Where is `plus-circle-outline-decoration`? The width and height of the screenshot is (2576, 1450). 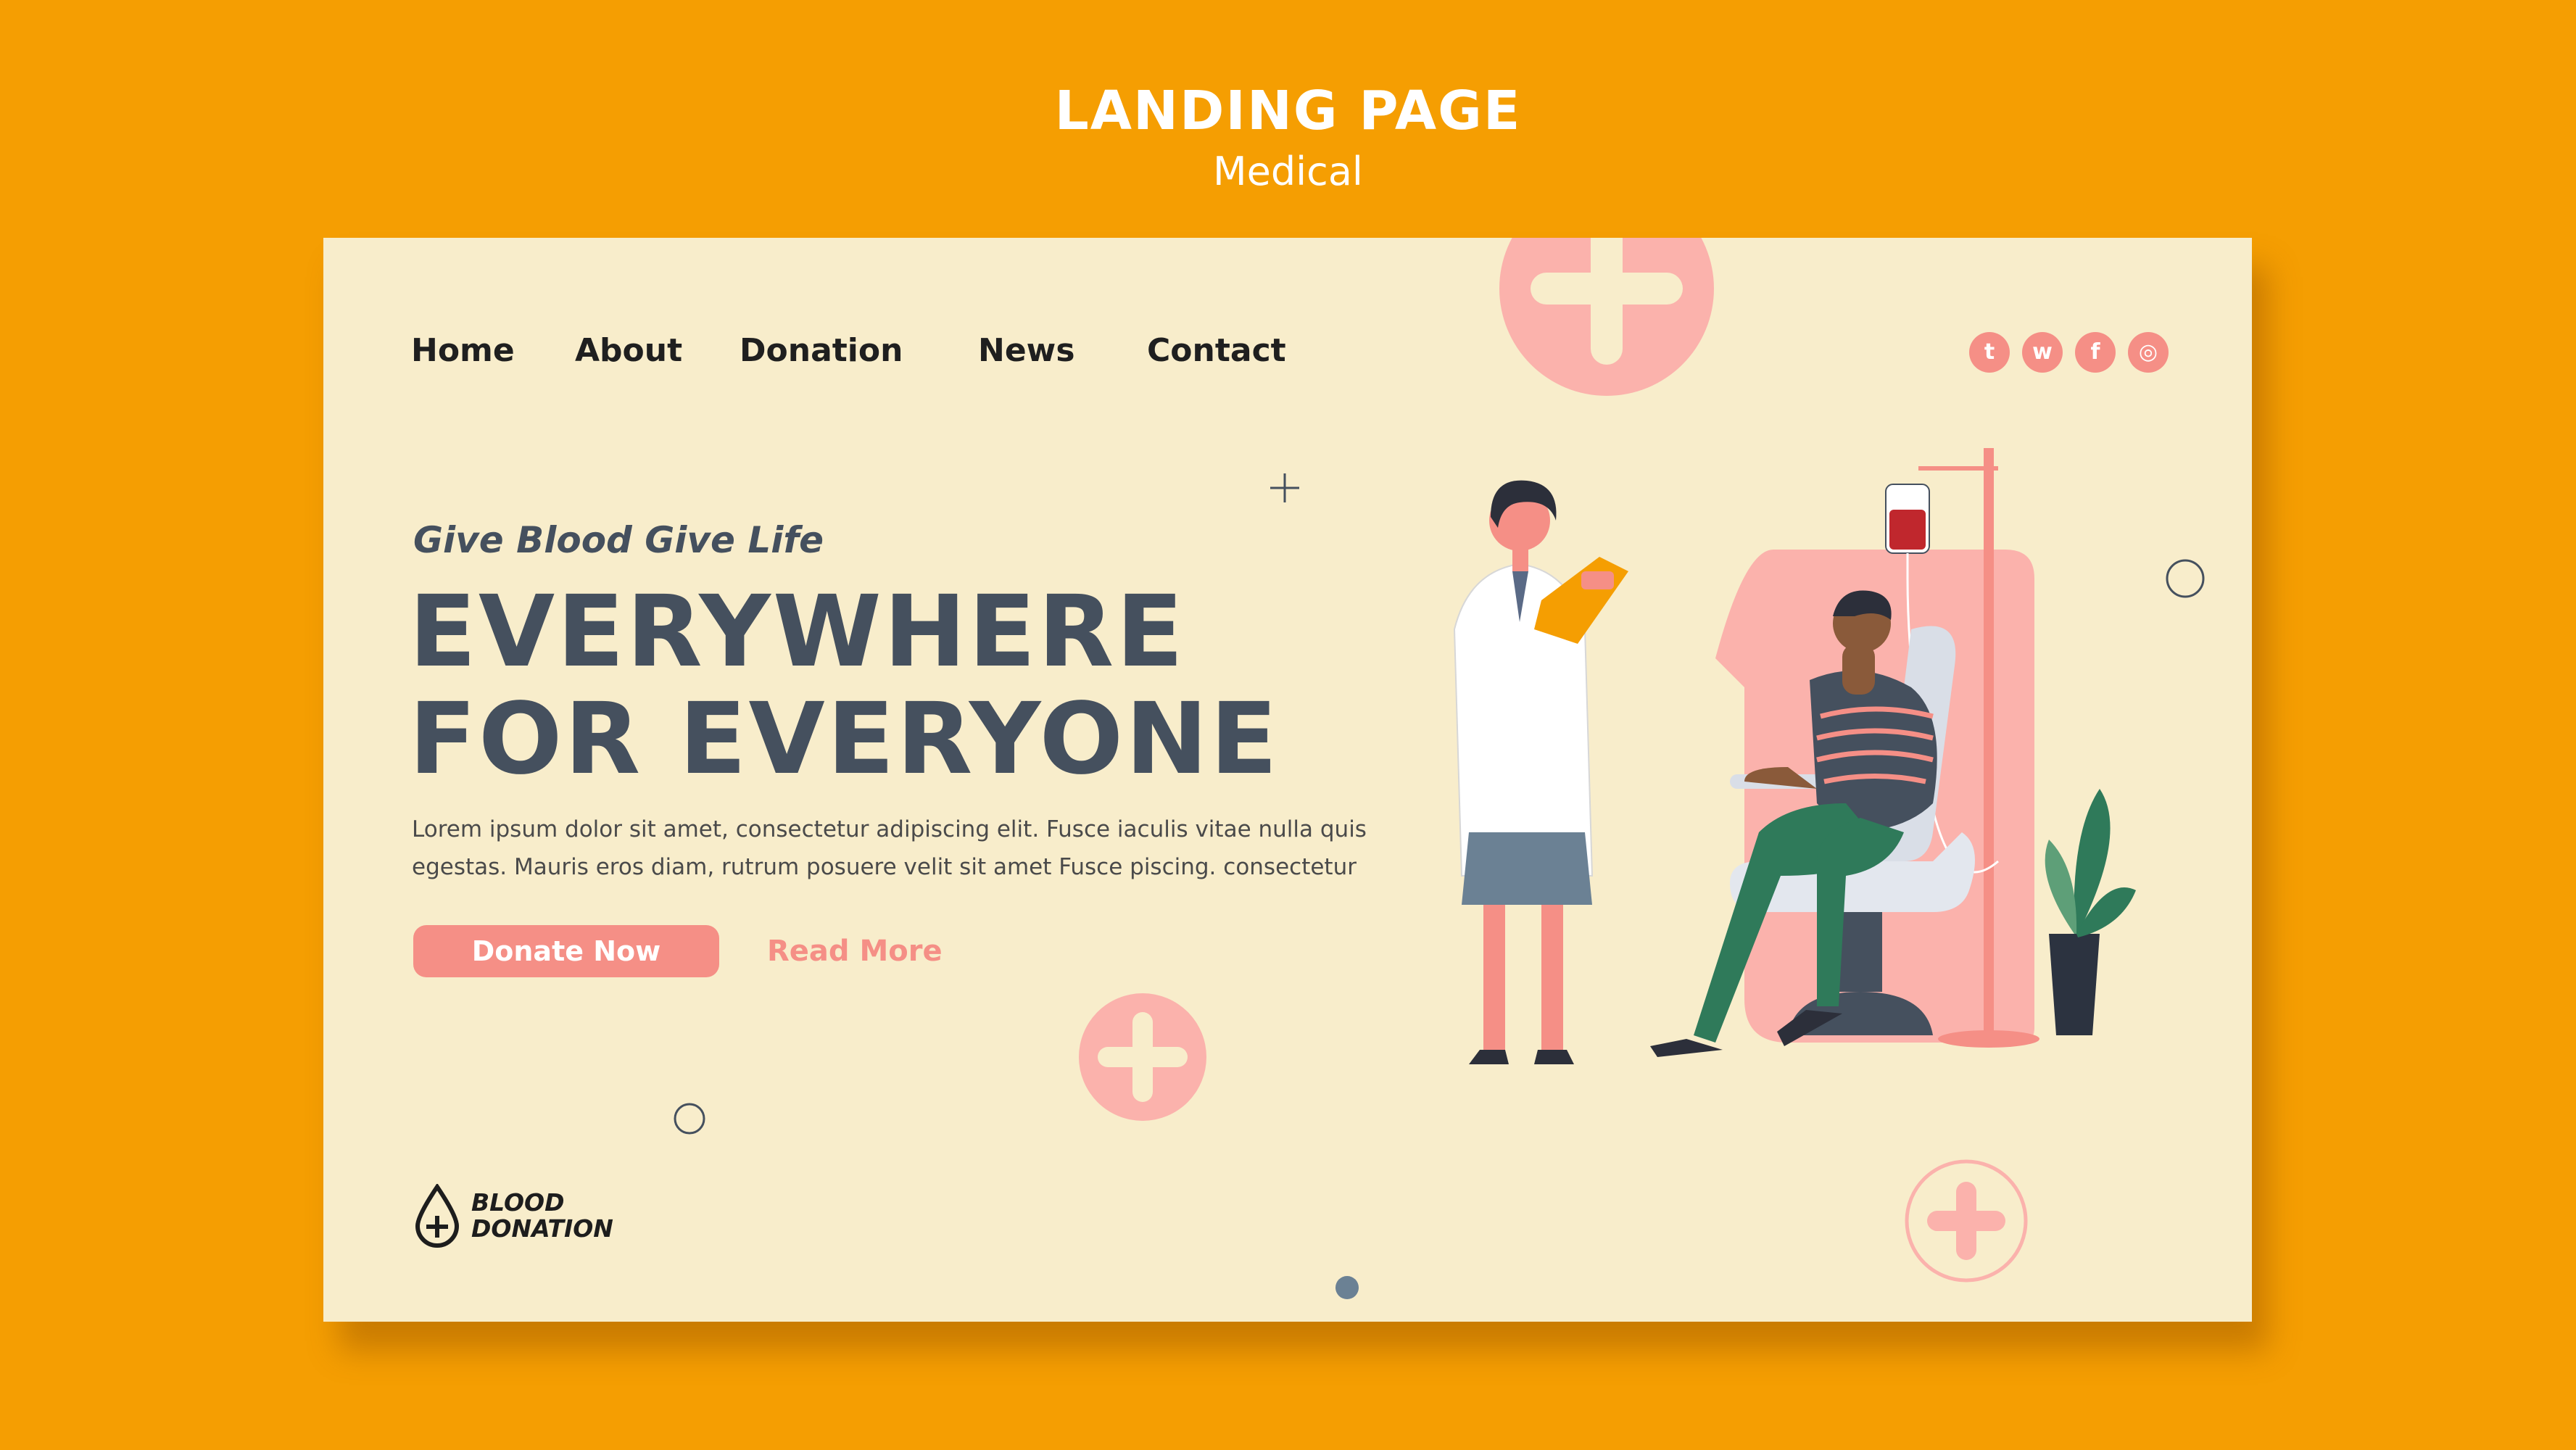 plus-circle-outline-decoration is located at coordinates (1967, 1221).